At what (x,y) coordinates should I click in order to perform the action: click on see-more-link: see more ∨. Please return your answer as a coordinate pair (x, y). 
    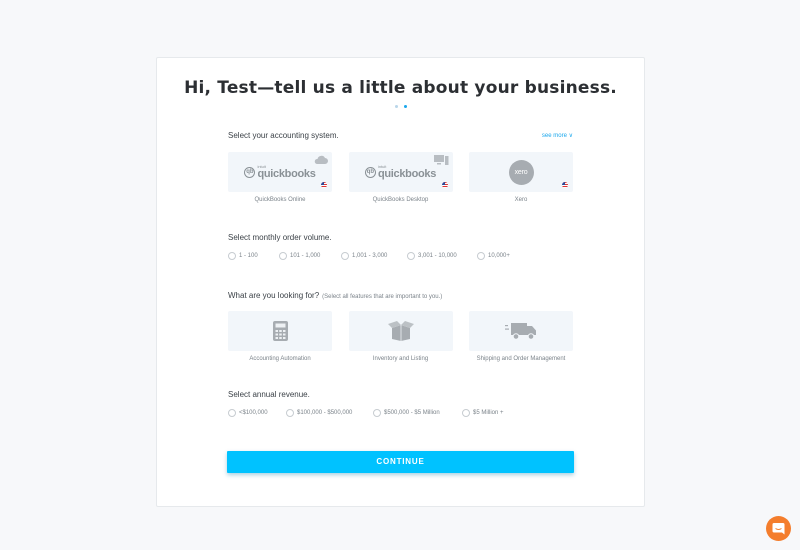
    Looking at the image, I should click on (557, 135).